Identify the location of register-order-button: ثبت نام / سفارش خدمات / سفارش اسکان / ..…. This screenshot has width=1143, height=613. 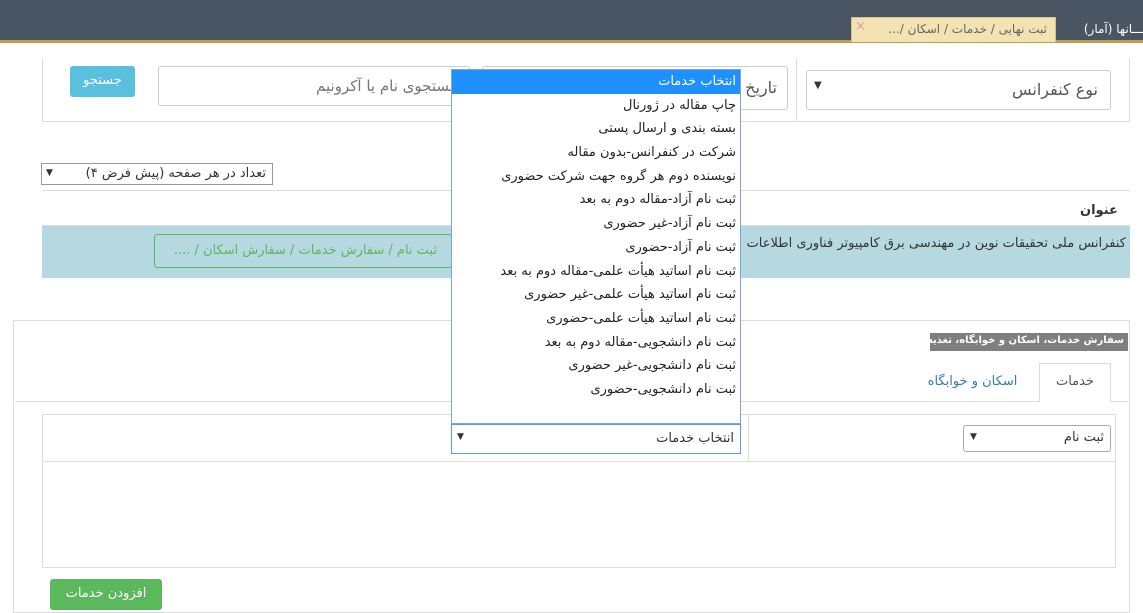
(303, 251).